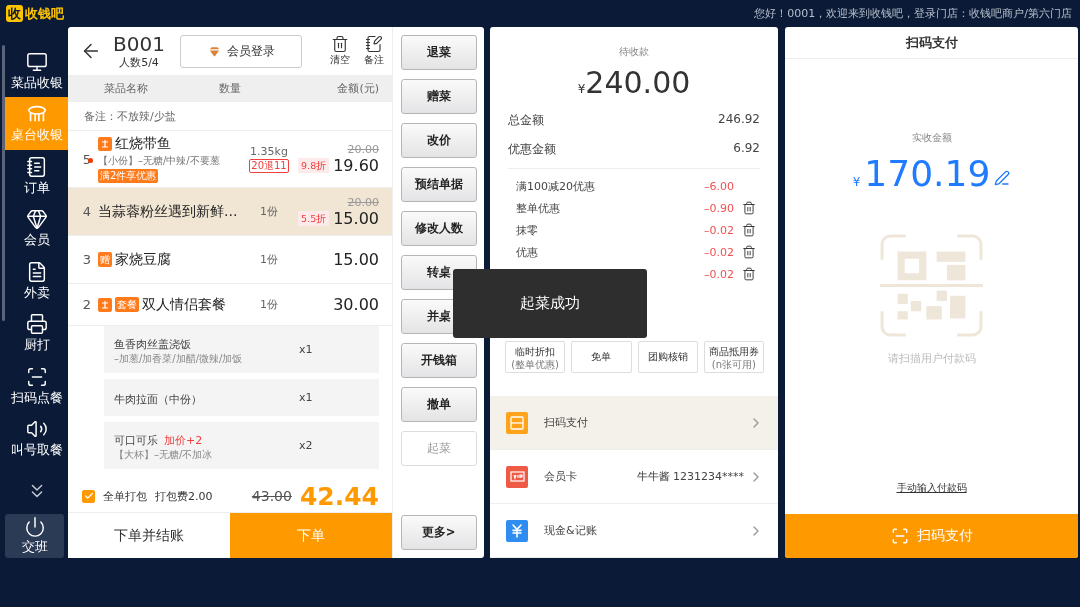 This screenshot has height=607, width=1080. What do you see at coordinates (143, 144) in the screenshot?
I see `item-name: 红烧带鱼` at bounding box center [143, 144].